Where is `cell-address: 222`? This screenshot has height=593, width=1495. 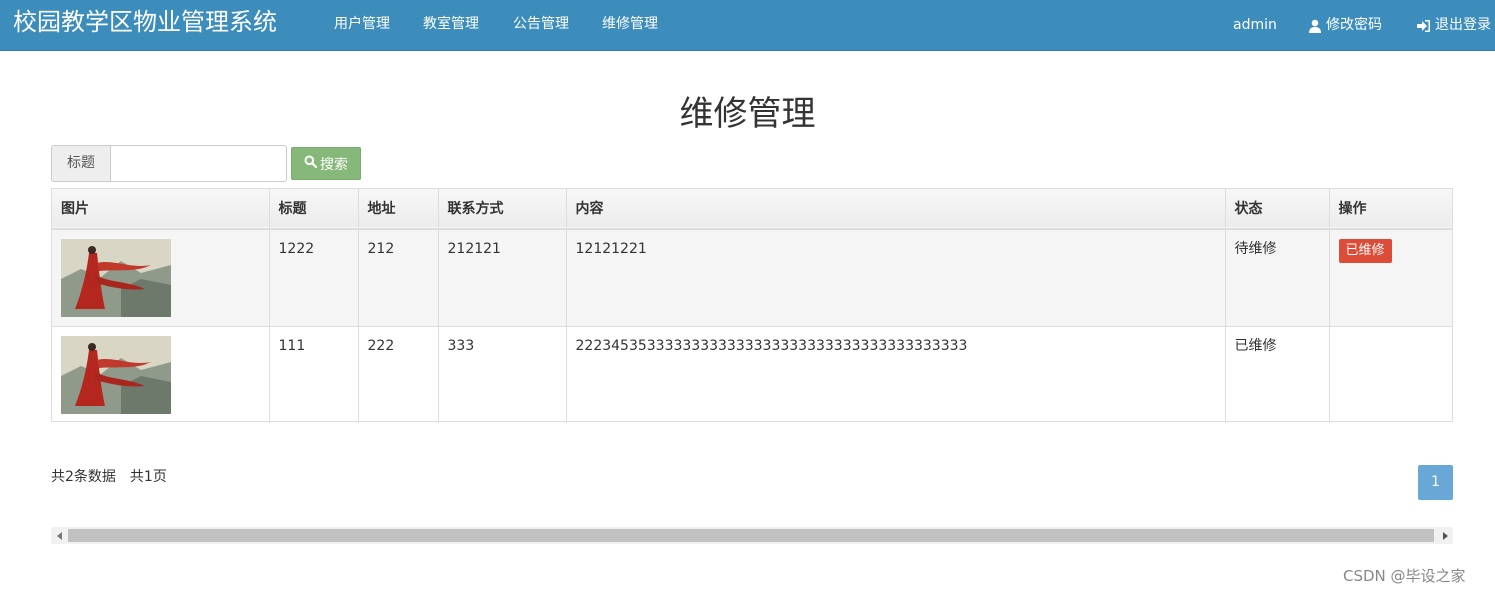
cell-address: 222 is located at coordinates (398, 374).